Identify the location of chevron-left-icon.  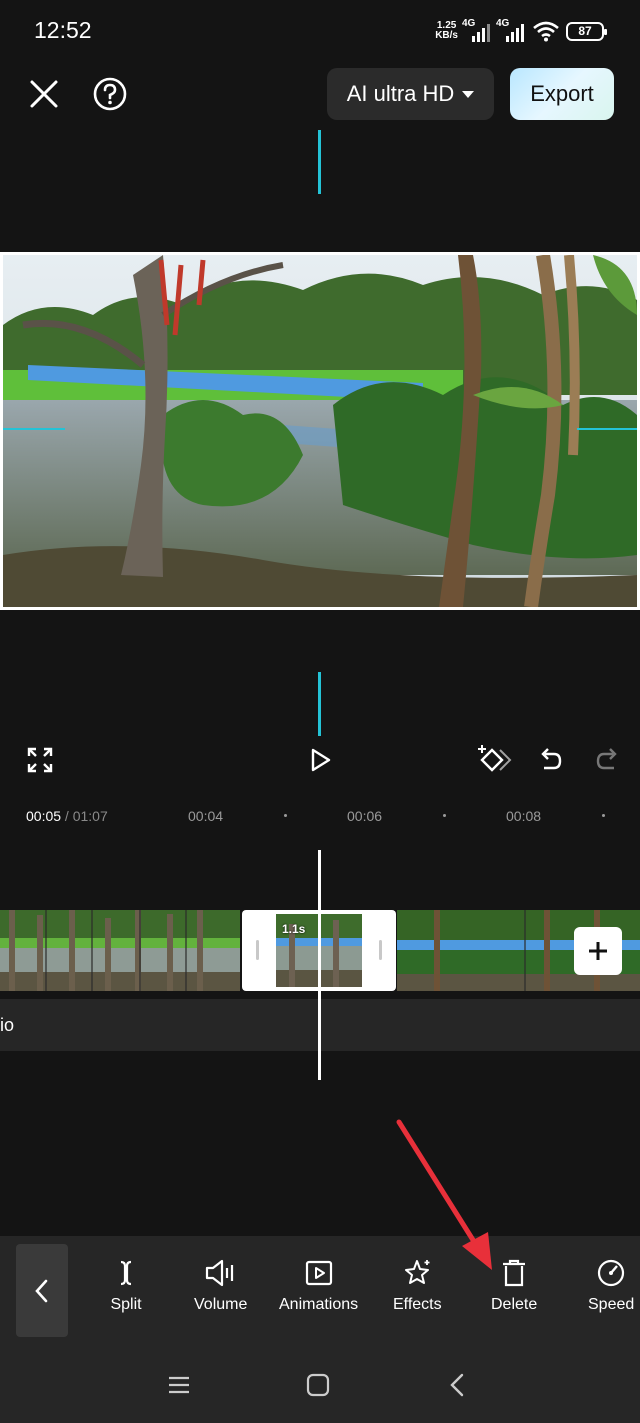
(41, 1290).